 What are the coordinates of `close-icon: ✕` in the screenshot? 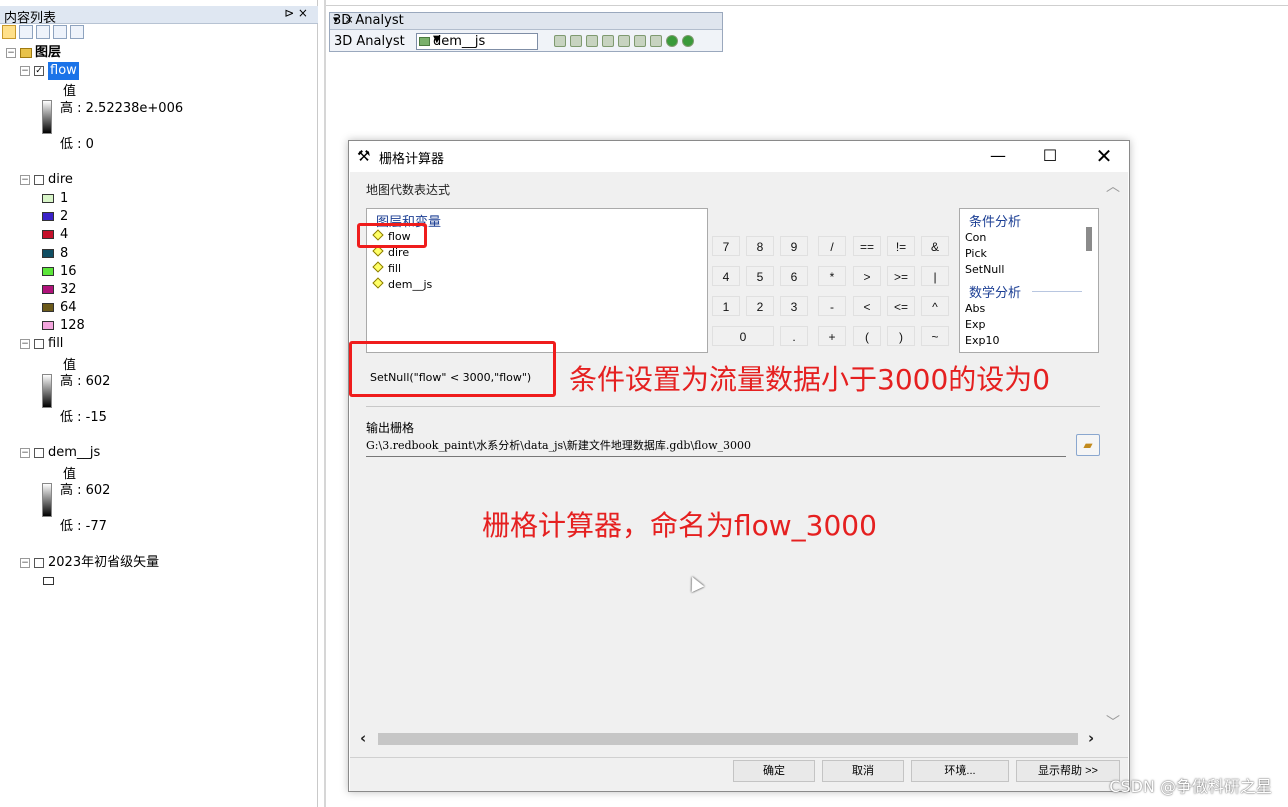 It's located at (1104, 156).